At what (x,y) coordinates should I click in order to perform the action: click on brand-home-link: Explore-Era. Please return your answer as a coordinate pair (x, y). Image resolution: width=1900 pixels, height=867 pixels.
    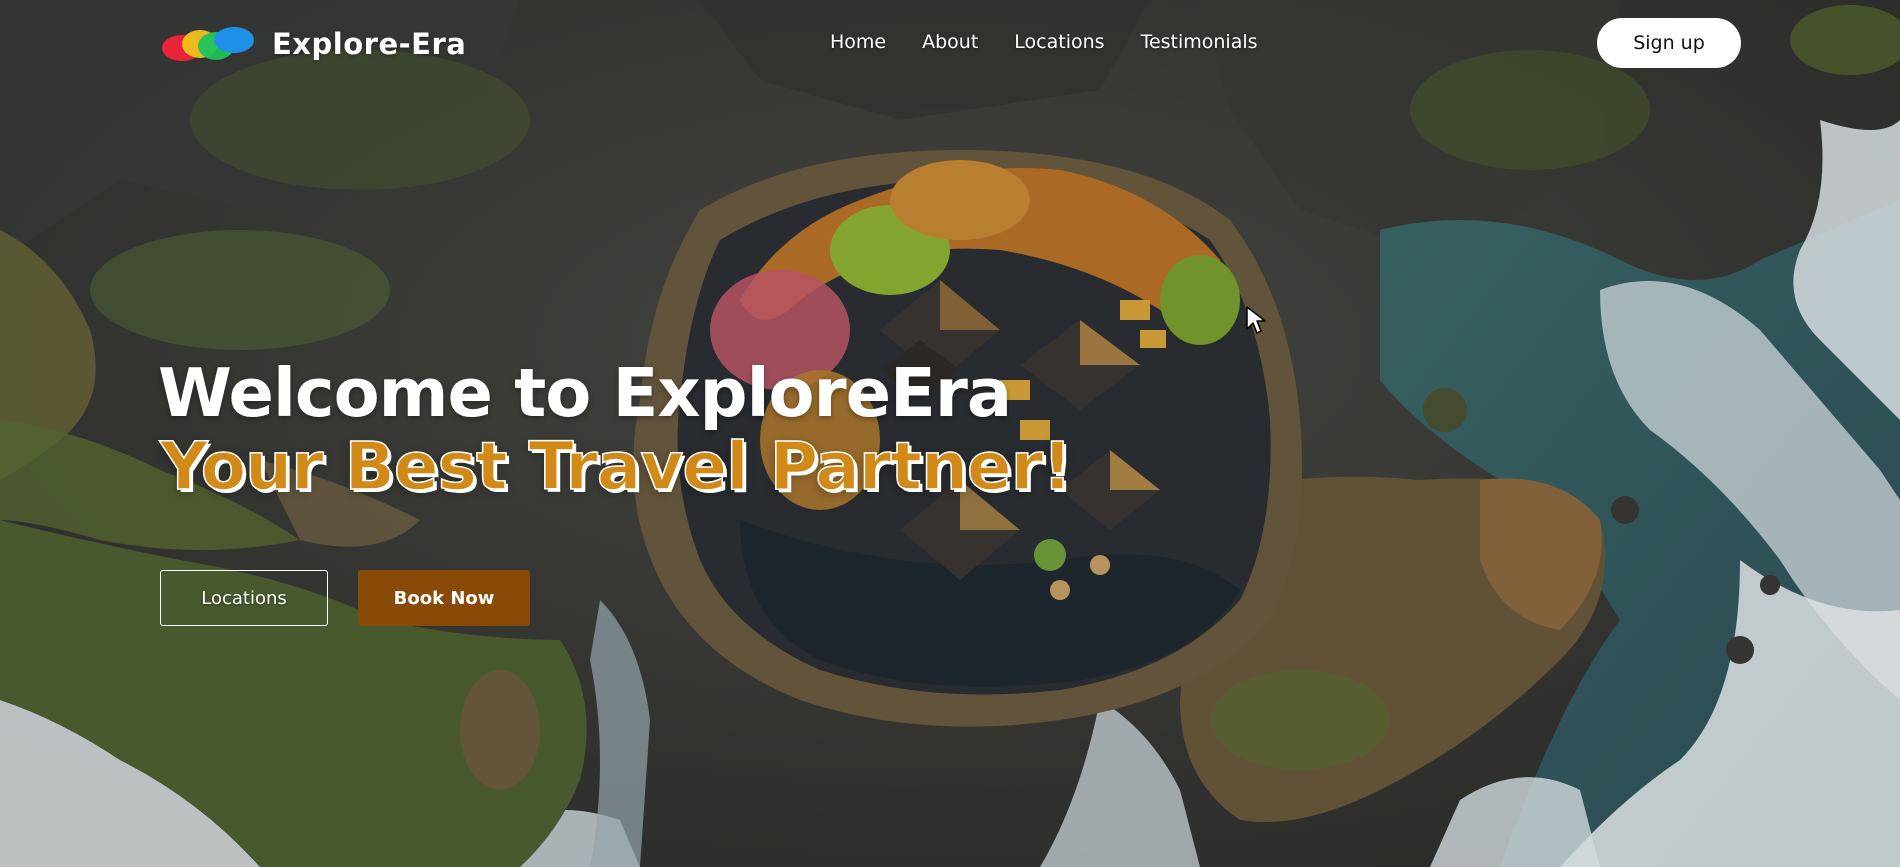
    Looking at the image, I should click on (314, 44).